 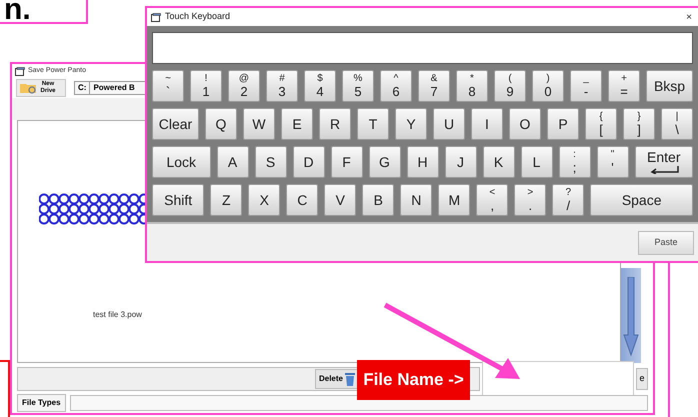 I want to click on keyboard-key: W, so click(x=259, y=124).